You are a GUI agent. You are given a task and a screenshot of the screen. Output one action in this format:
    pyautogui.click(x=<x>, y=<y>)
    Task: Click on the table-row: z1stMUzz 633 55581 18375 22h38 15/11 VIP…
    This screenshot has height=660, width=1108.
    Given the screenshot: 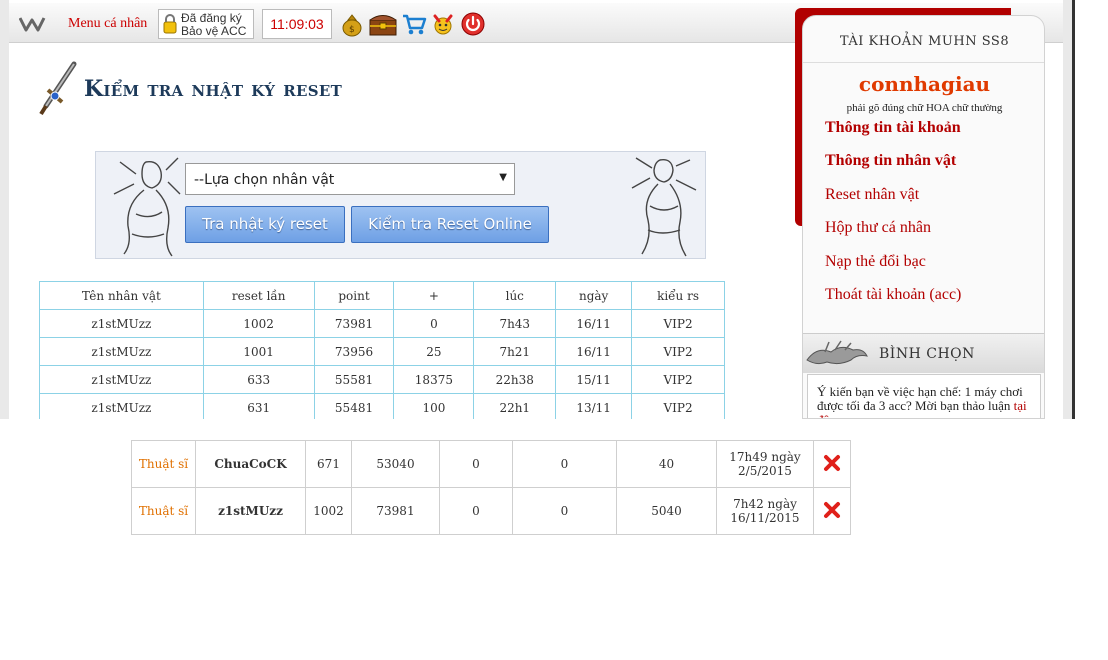 What is the action you would take?
    pyautogui.click(x=382, y=379)
    